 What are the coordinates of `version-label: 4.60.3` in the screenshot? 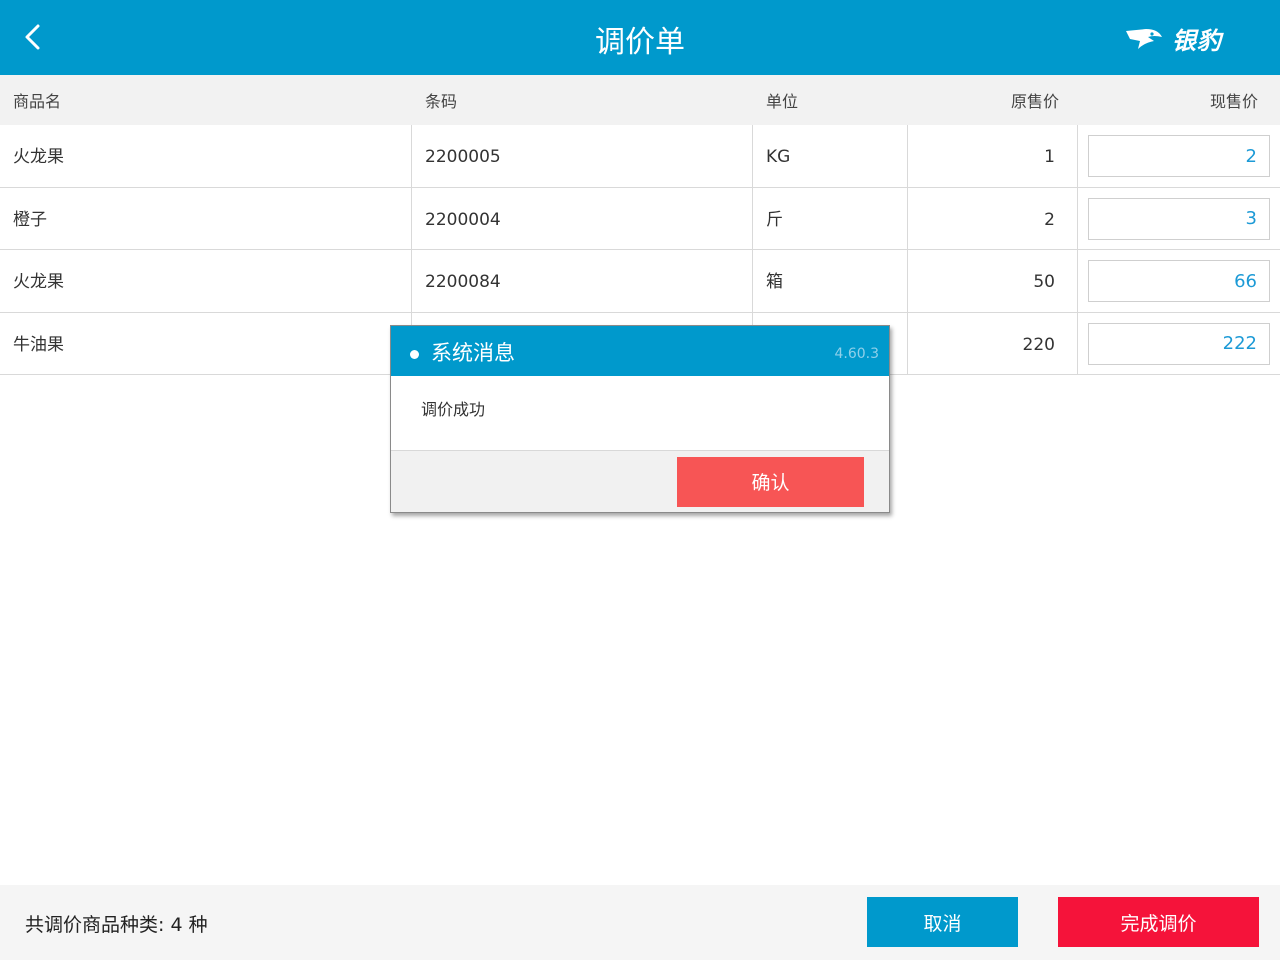 It's located at (856, 354).